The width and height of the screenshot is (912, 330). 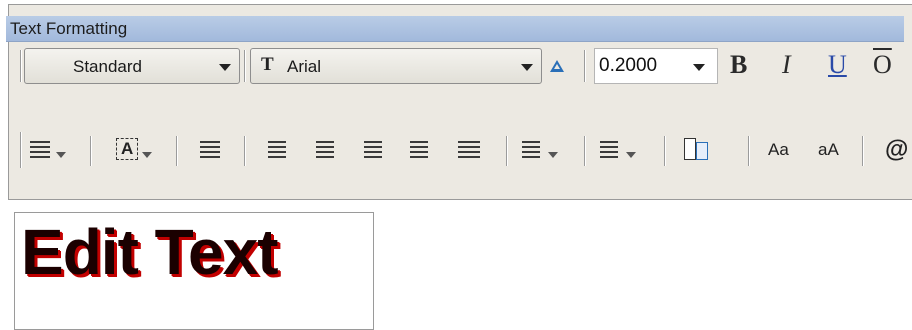 What do you see at coordinates (738, 65) in the screenshot?
I see `bold-button: B` at bounding box center [738, 65].